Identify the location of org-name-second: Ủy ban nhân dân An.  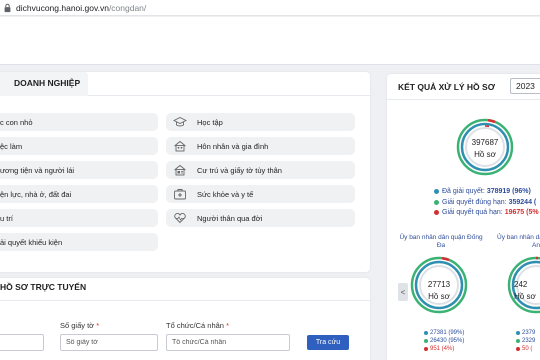
(518, 242).